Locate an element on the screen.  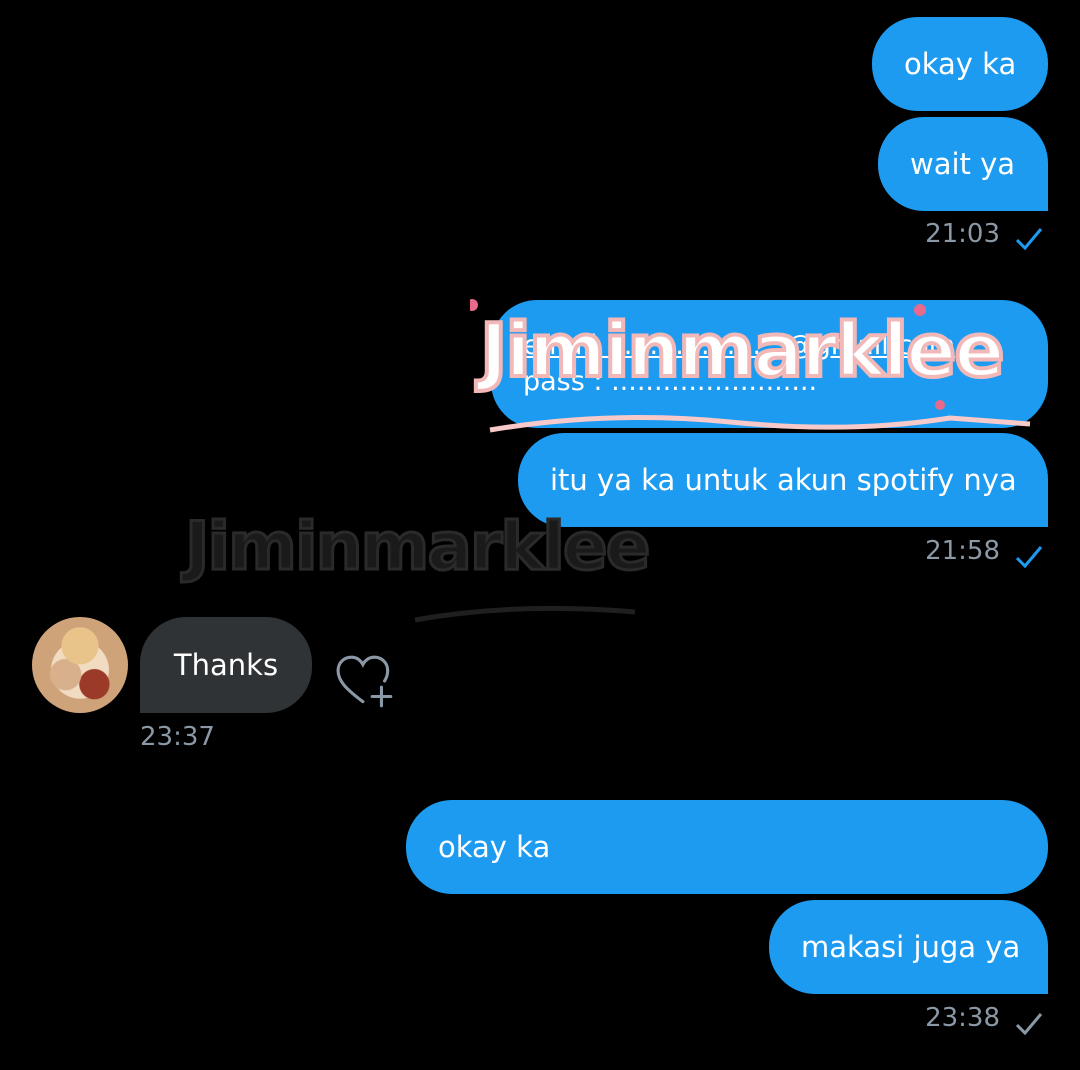
message-timestamp: 21:03 is located at coordinates (962, 234).